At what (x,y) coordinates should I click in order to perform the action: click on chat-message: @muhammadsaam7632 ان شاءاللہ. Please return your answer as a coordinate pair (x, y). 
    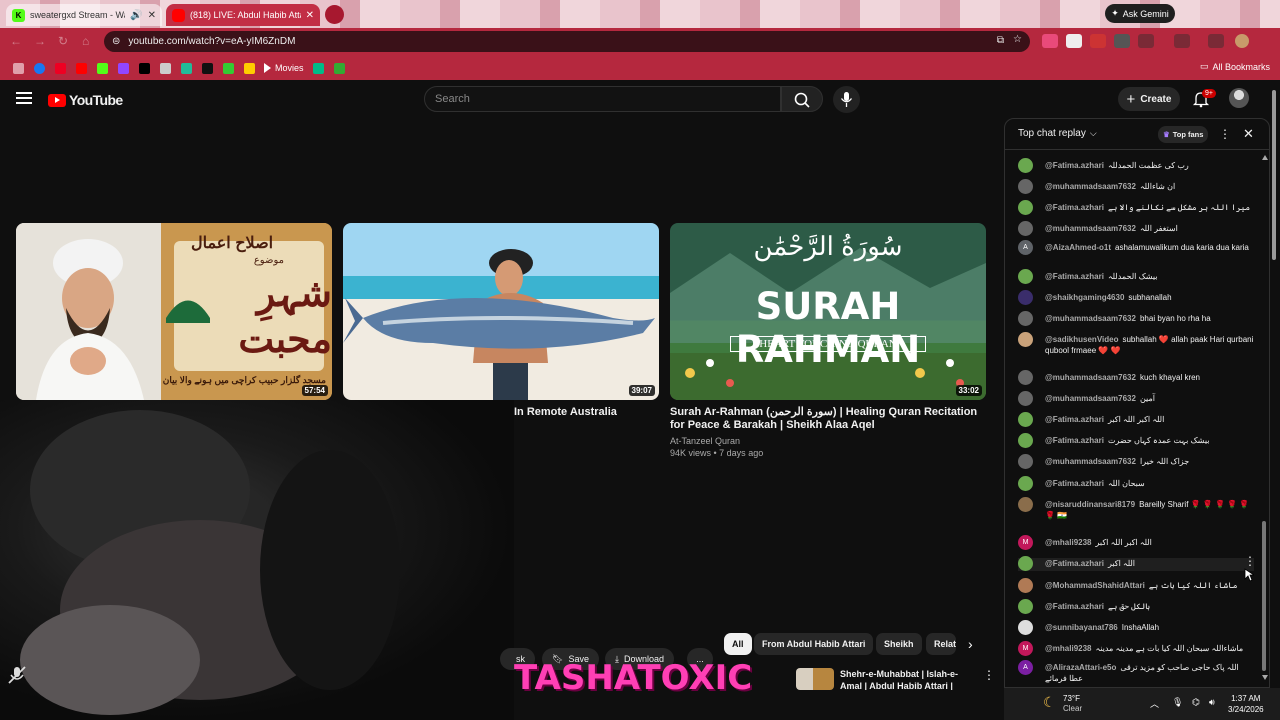
    Looking at the image, I should click on (1136, 186).